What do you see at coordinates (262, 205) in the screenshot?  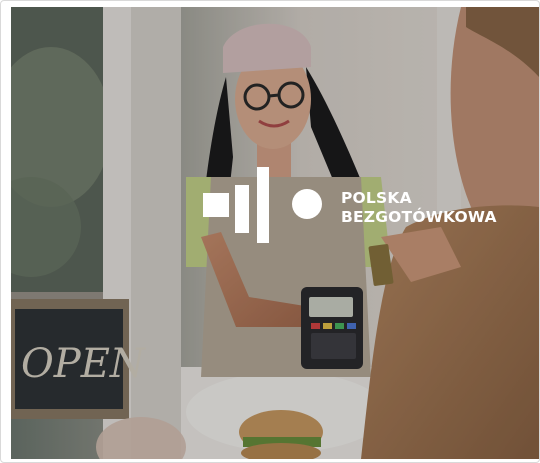 I see `logo-mark-icon` at bounding box center [262, 205].